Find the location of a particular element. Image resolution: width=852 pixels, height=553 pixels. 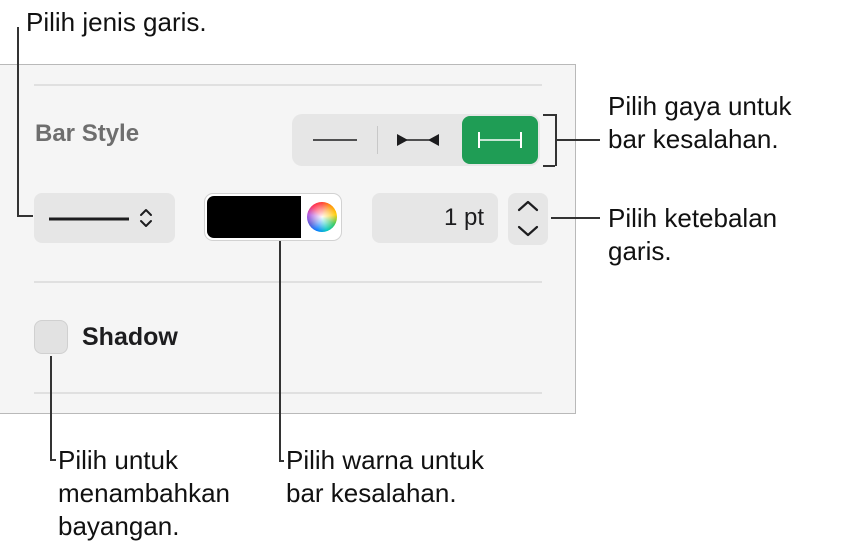

line-type-popup is located at coordinates (104, 218).